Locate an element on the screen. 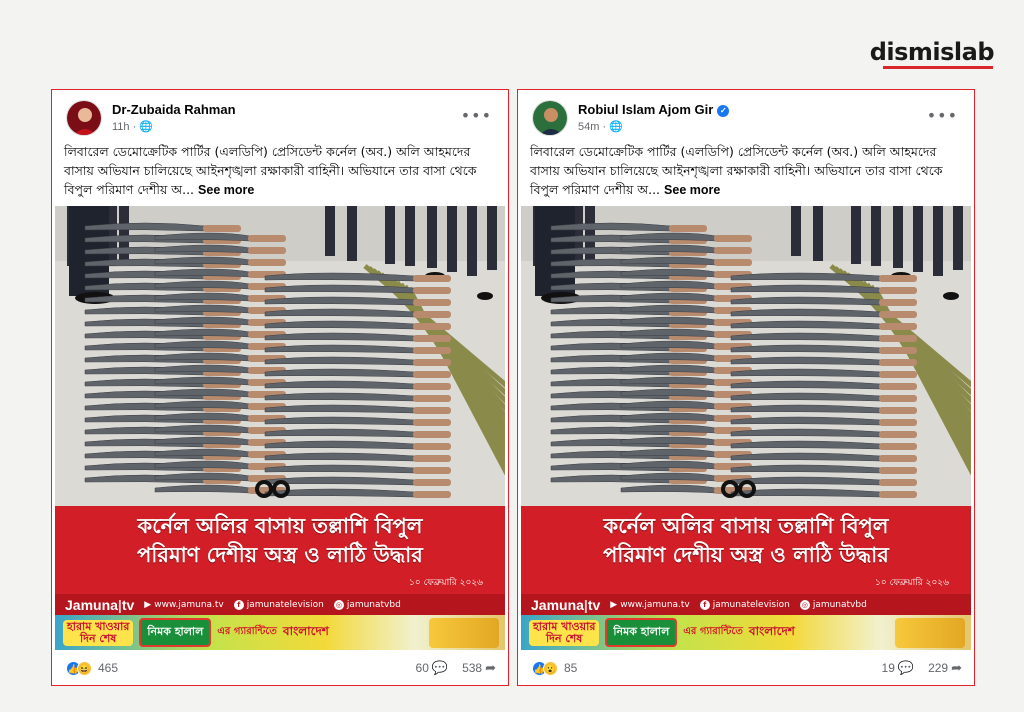 The width and height of the screenshot is (1024, 712). post-meta: 54m · 🌐 is located at coordinates (600, 126).